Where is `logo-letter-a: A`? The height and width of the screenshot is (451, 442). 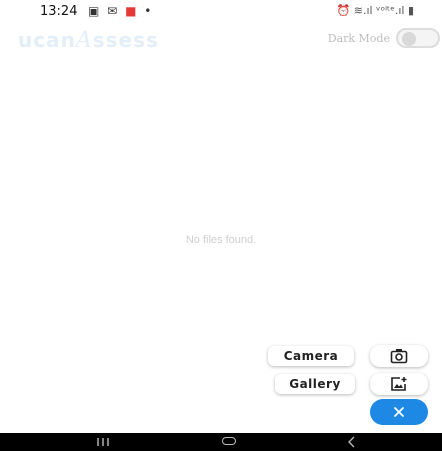
logo-letter-a: A is located at coordinates (84, 40).